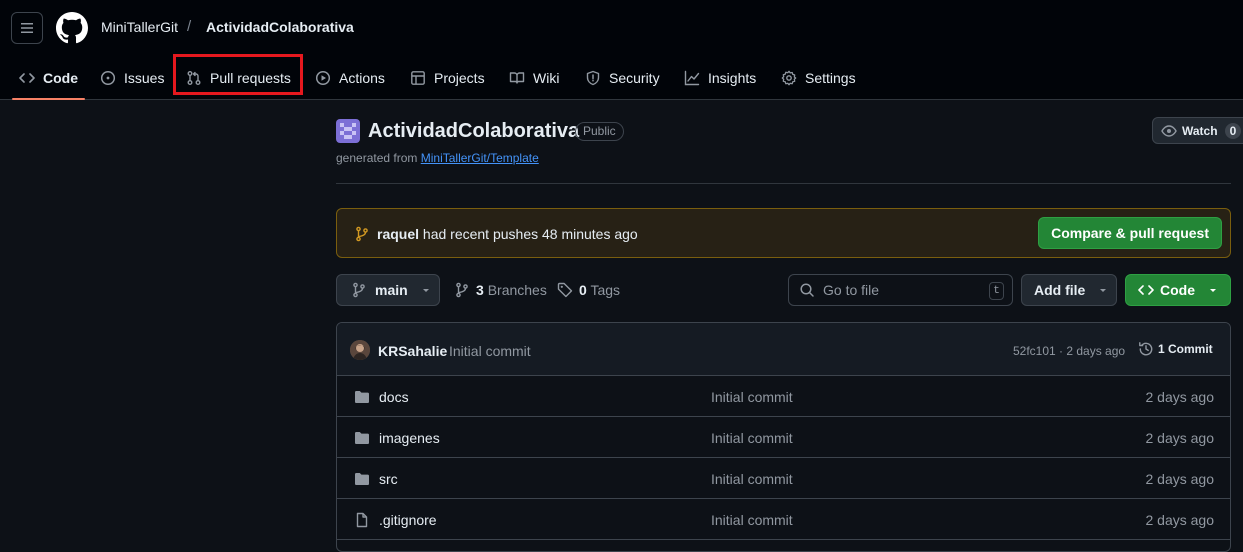  Describe the element at coordinates (1069, 351) in the screenshot. I see `commit-hash-and-time: 52fc101 · 2 days ago` at that location.